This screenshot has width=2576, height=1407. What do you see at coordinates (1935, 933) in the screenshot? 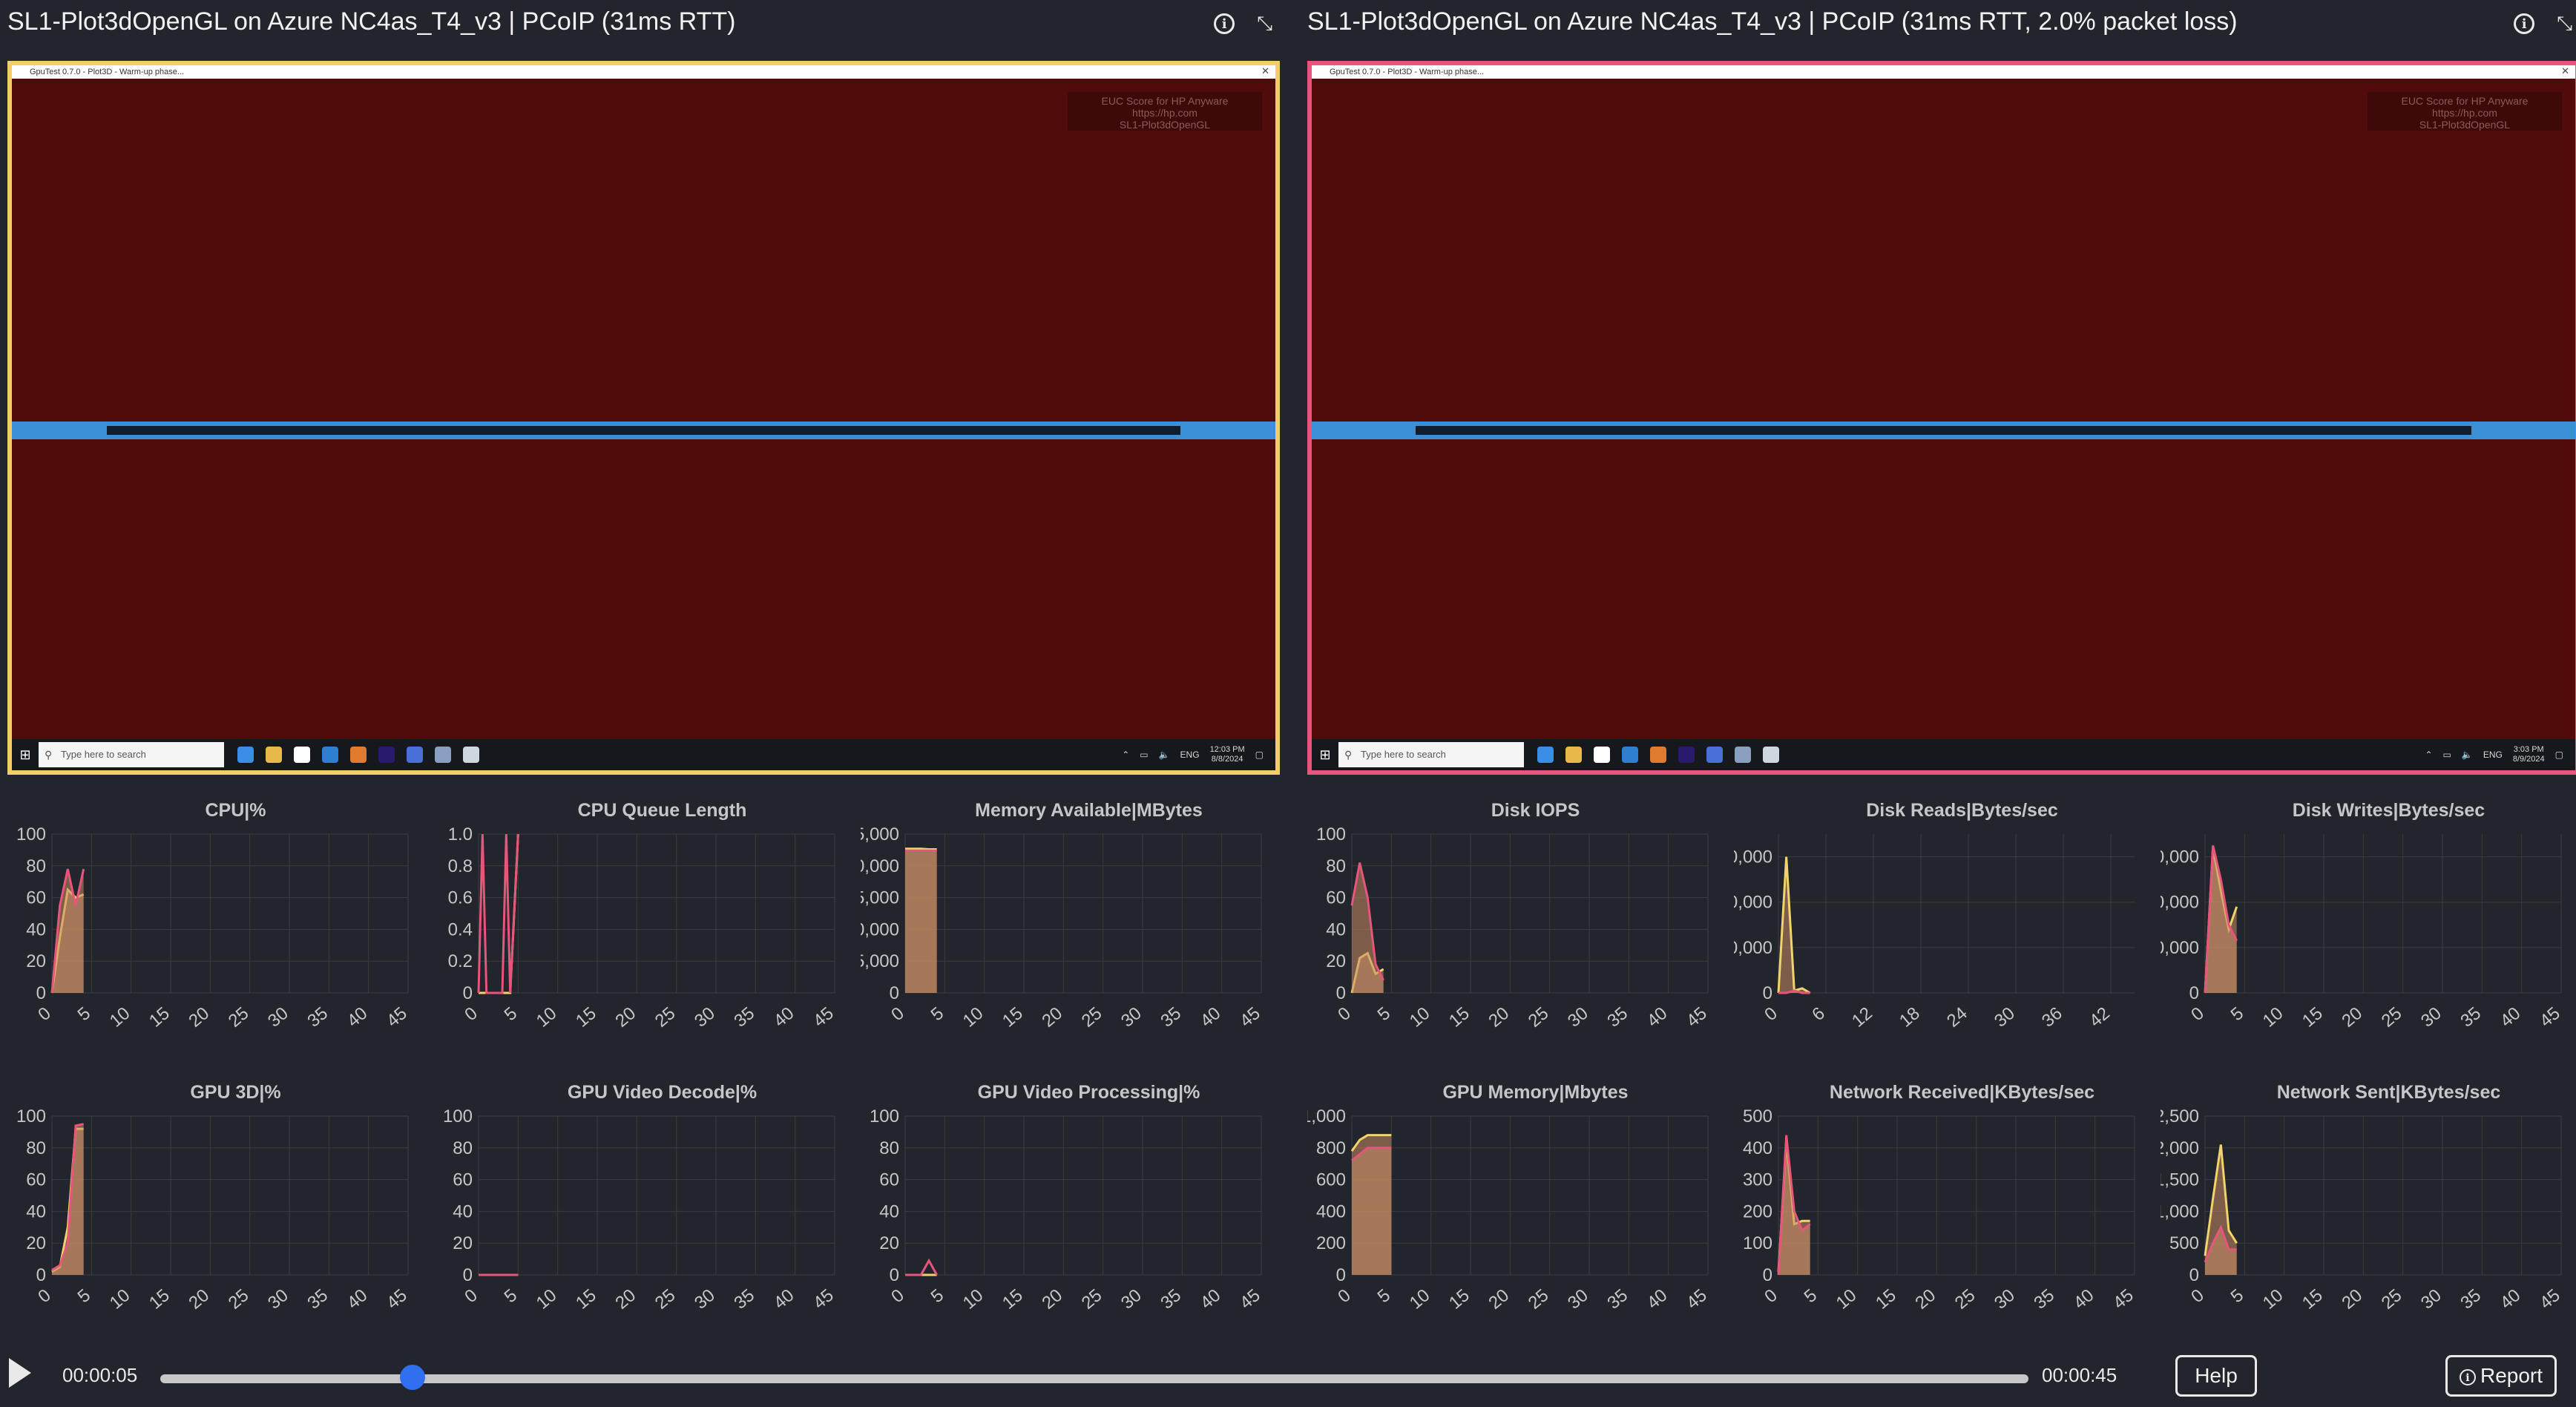
I see `chart-svg: 1,200,000 800,000 400,000 00 6 12 18 24 30 36 42` at bounding box center [1935, 933].